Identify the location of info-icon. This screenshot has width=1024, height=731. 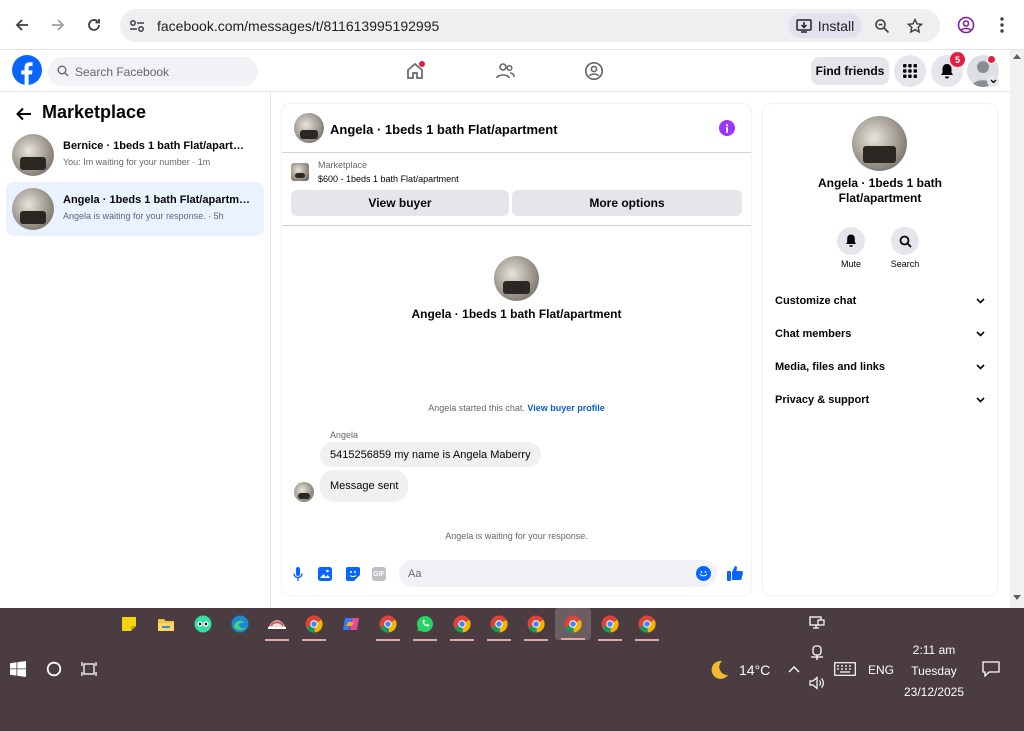
(727, 128).